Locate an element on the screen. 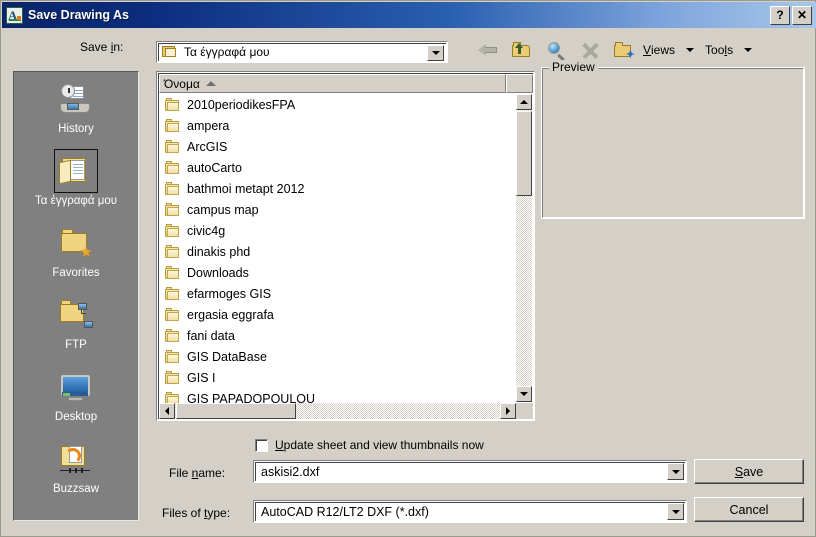 The height and width of the screenshot is (537, 816). sidebar-item-label: Favorites is located at coordinates (76, 273).